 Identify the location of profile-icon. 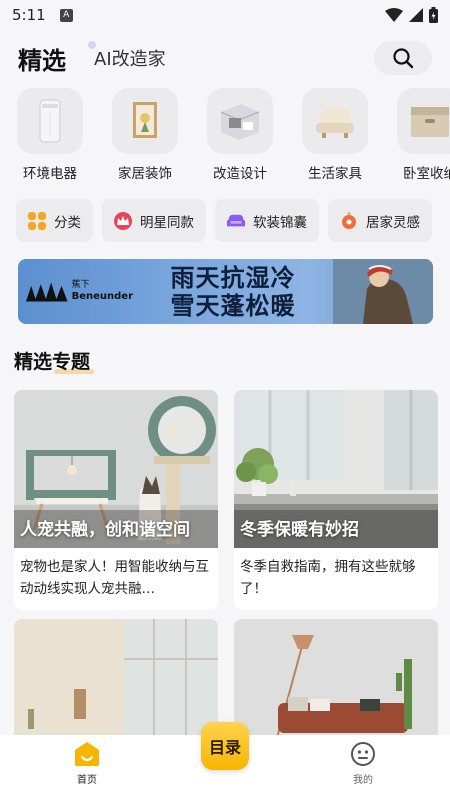
(363, 754).